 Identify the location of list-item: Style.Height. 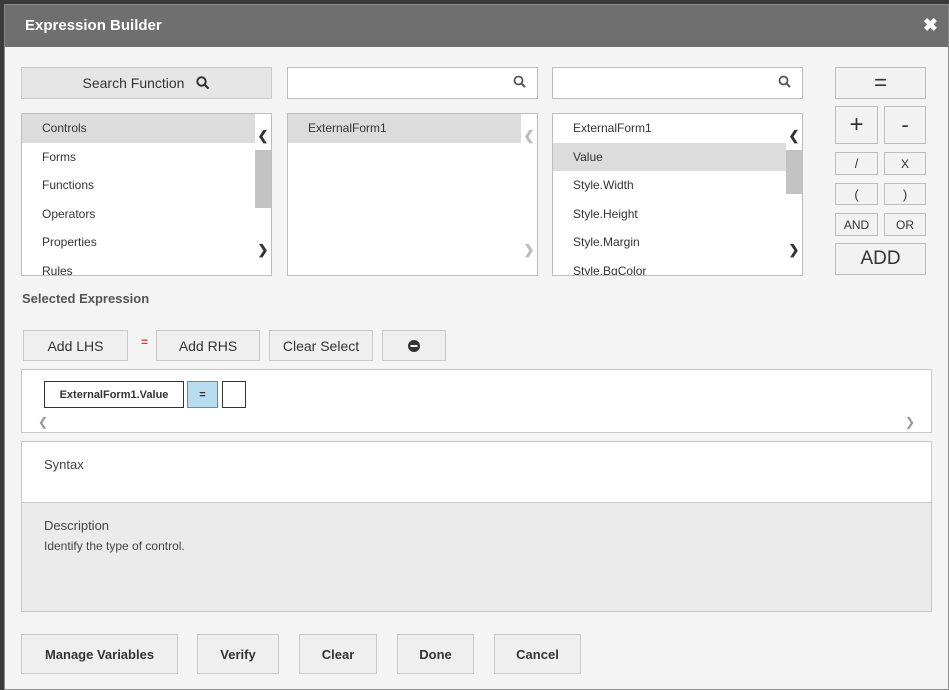
(677, 214).